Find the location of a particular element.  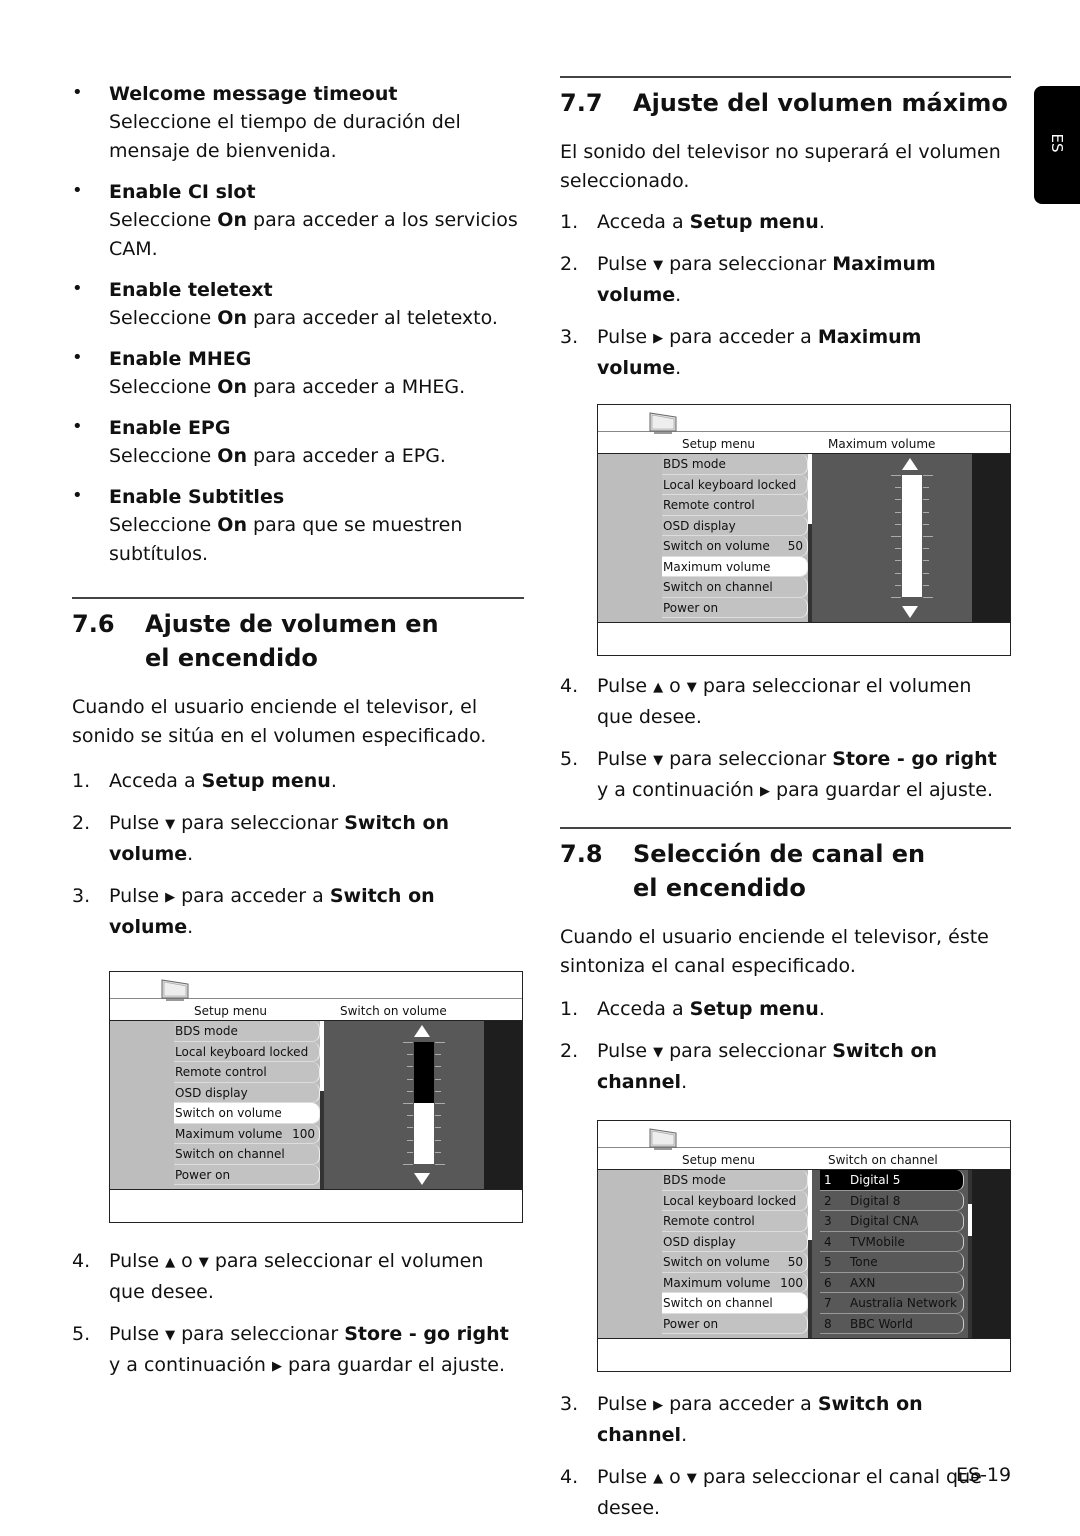

step-text: Acceda a is located at coordinates (155, 781).